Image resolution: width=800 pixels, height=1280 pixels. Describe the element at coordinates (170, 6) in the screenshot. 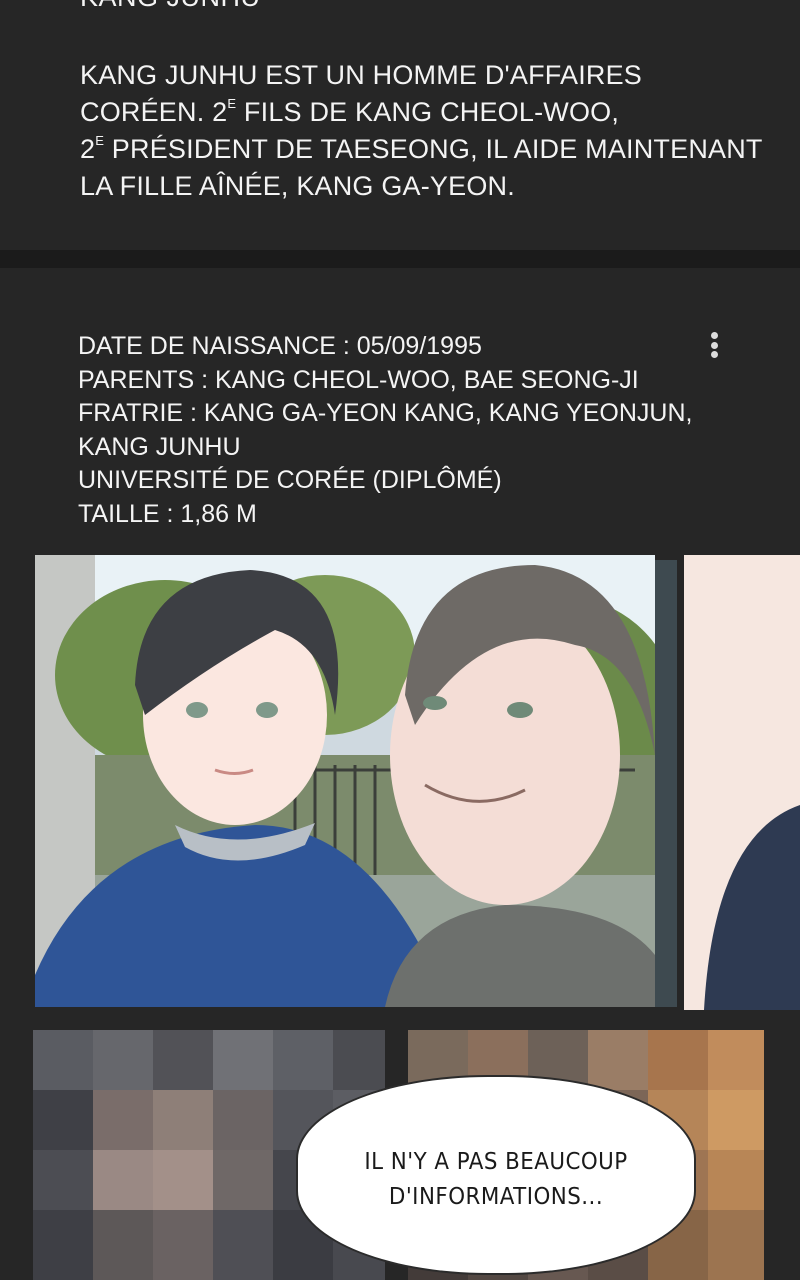

I see `card-title: KANG JUNHU` at that location.